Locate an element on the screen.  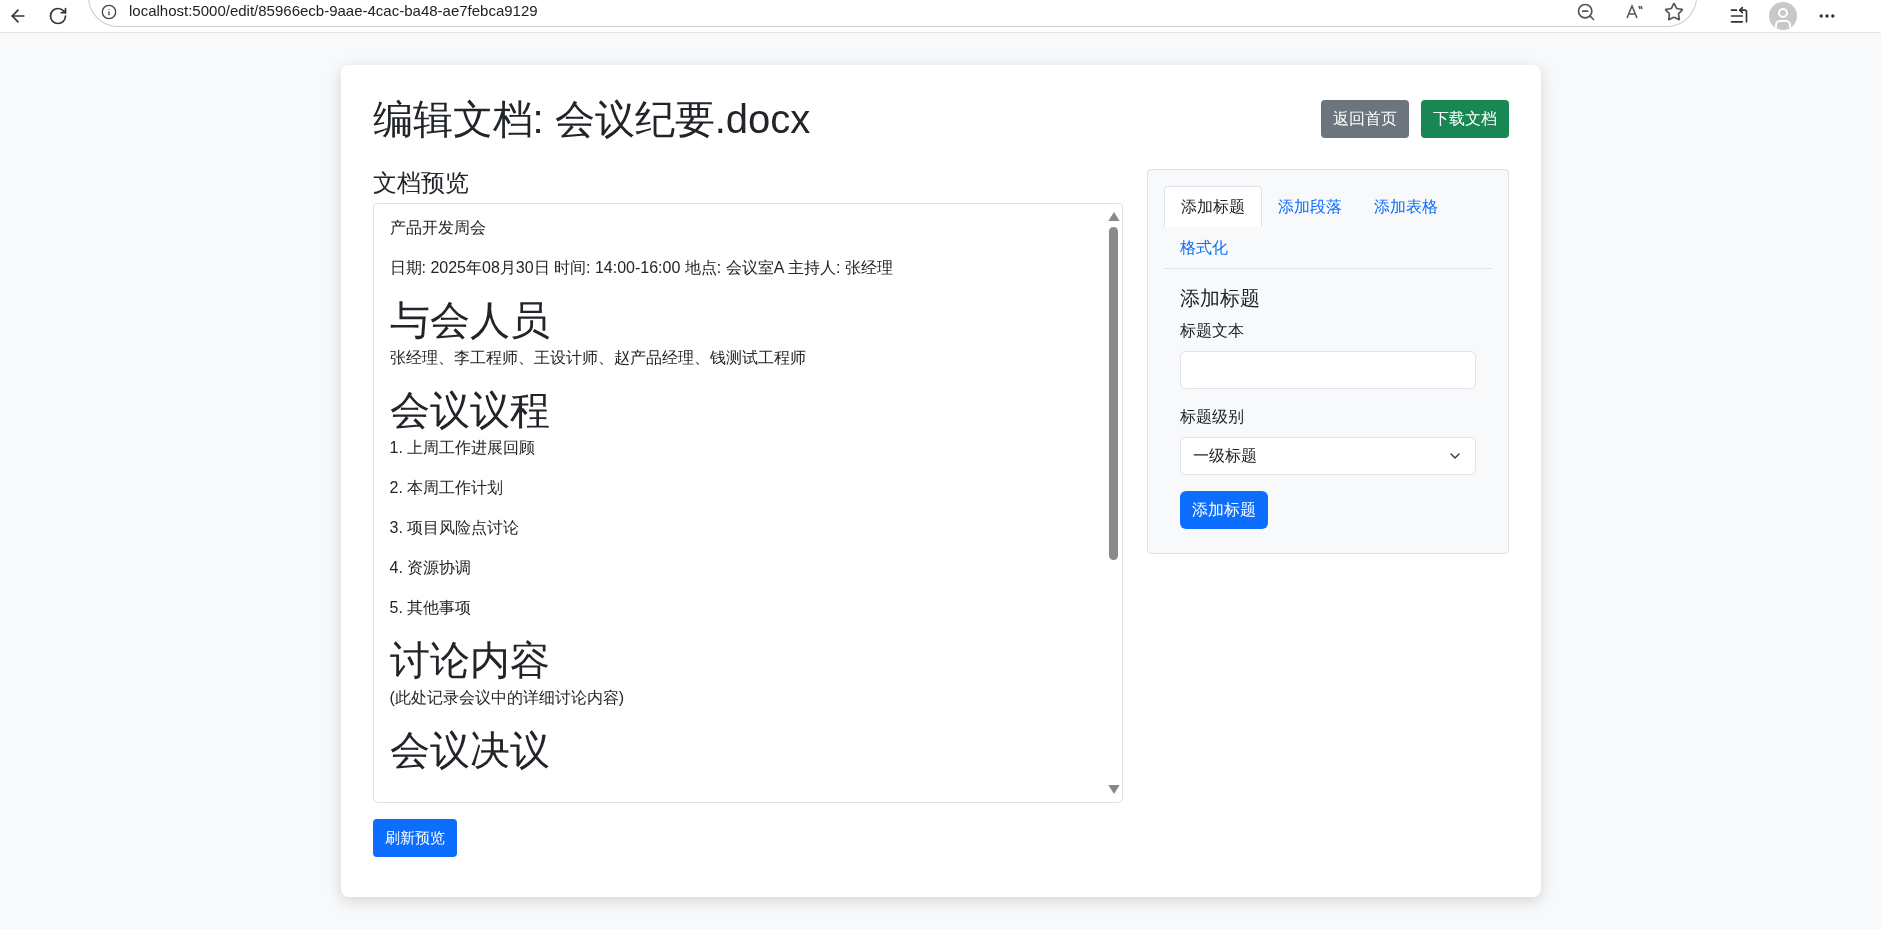
document-paragraph: 3. 项目风险点讨论 is located at coordinates (455, 528).